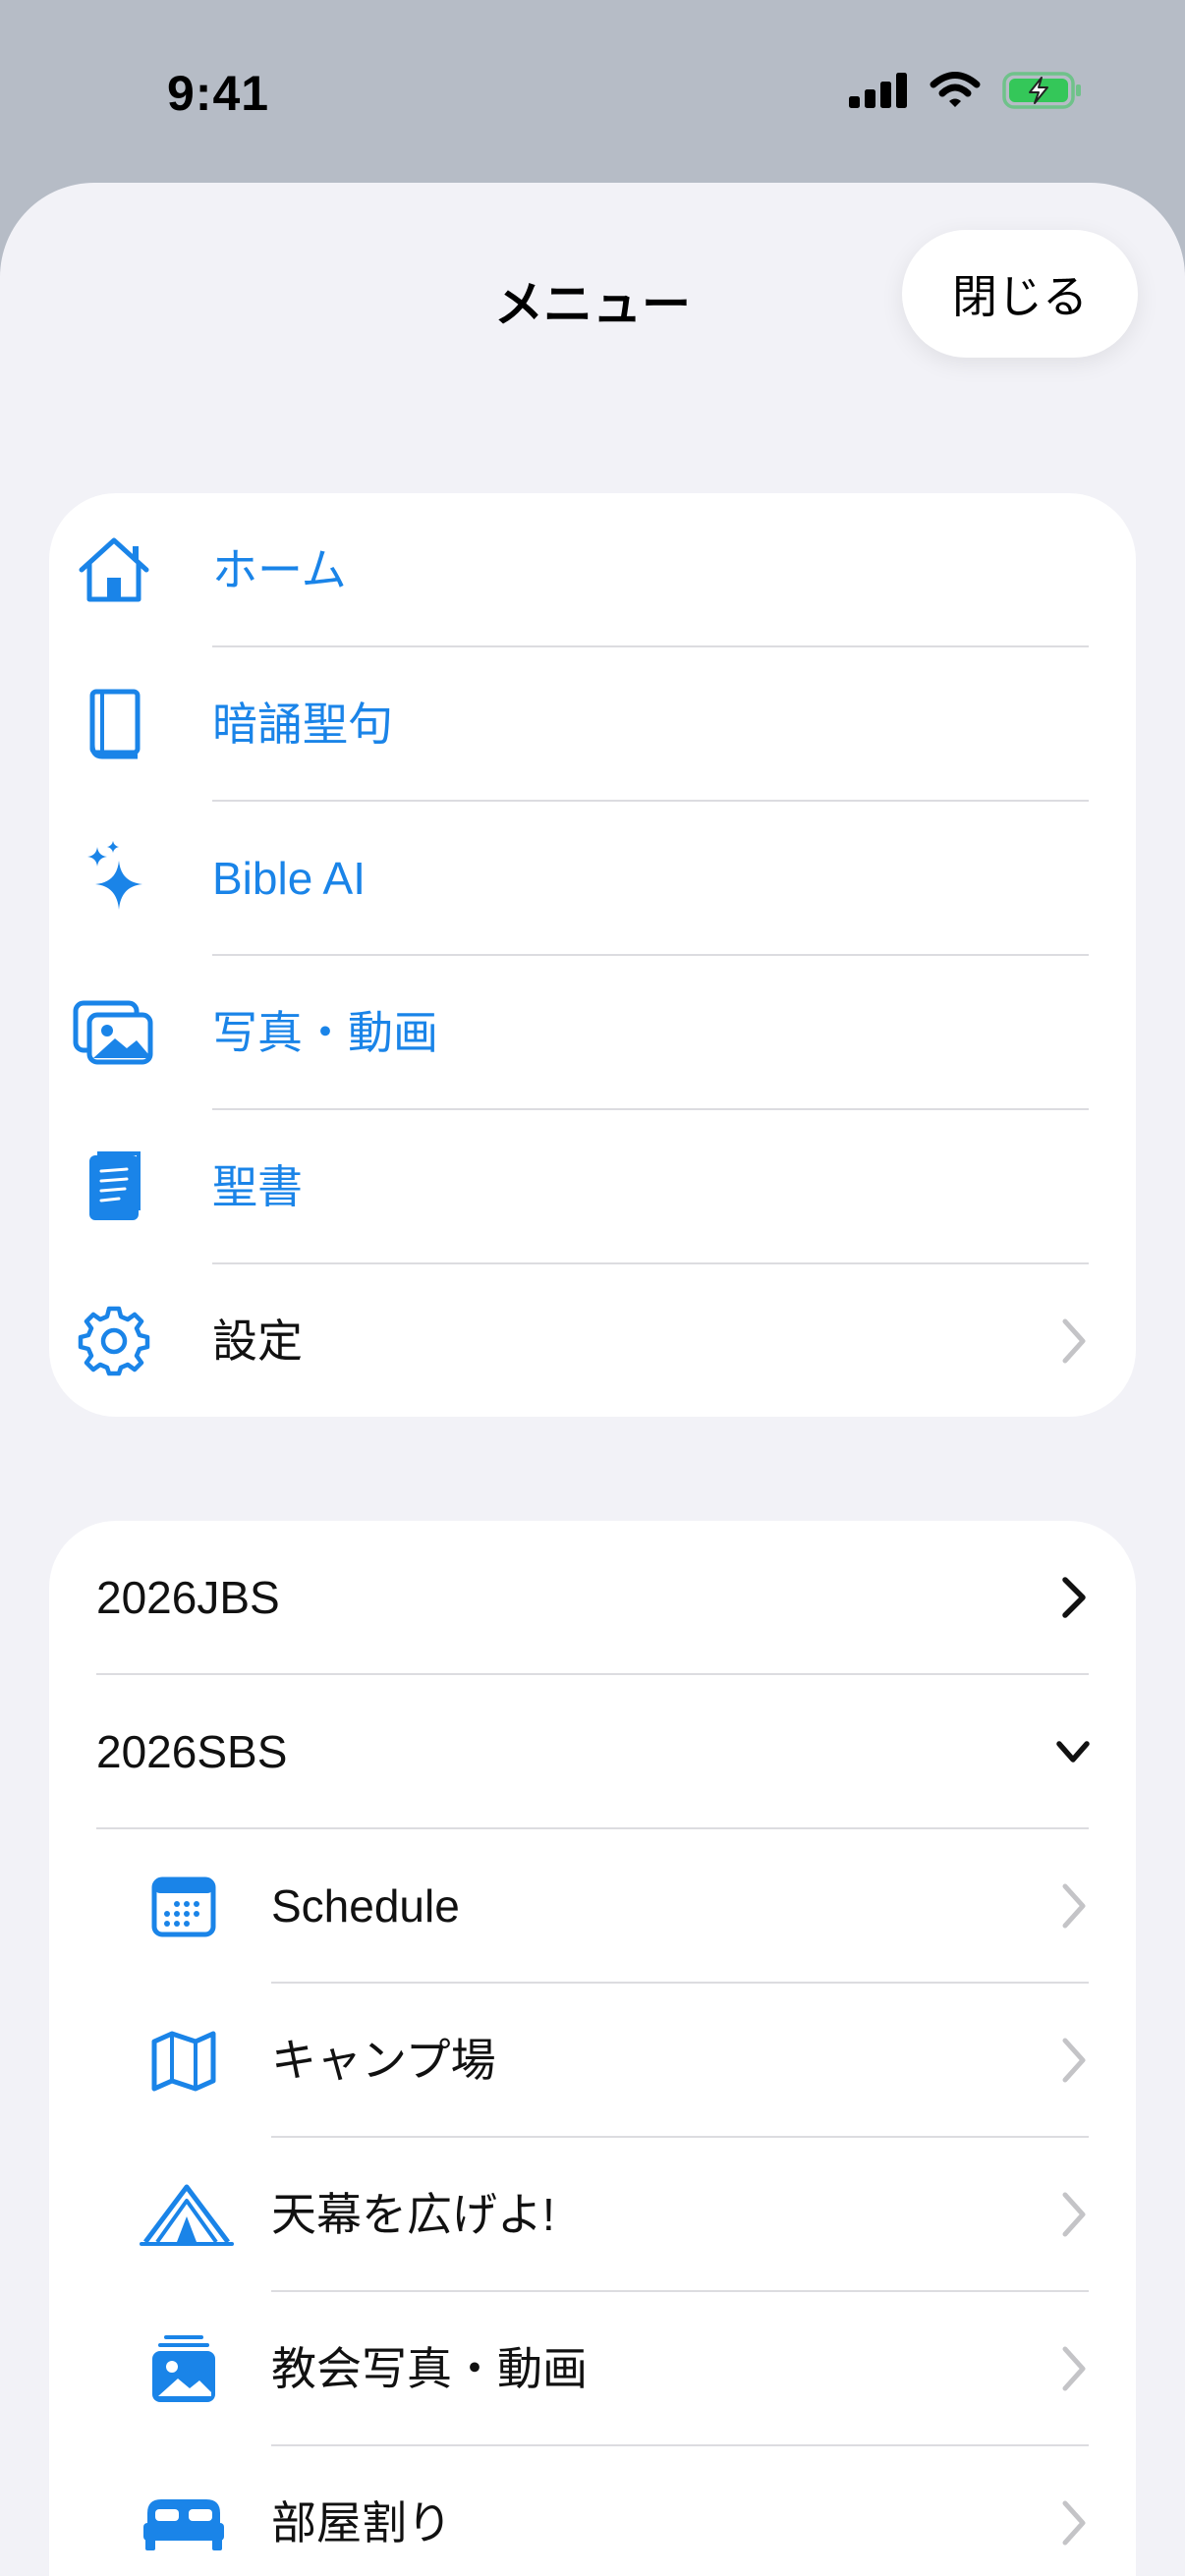  Describe the element at coordinates (592, 2215) in the screenshot. I see `sub-item-tent: 天幕を広げよ!` at that location.